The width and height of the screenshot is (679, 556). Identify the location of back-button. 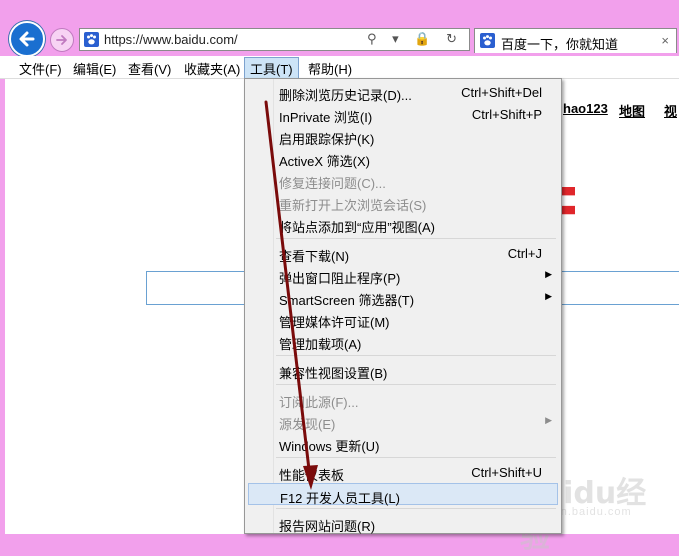
(27, 39).